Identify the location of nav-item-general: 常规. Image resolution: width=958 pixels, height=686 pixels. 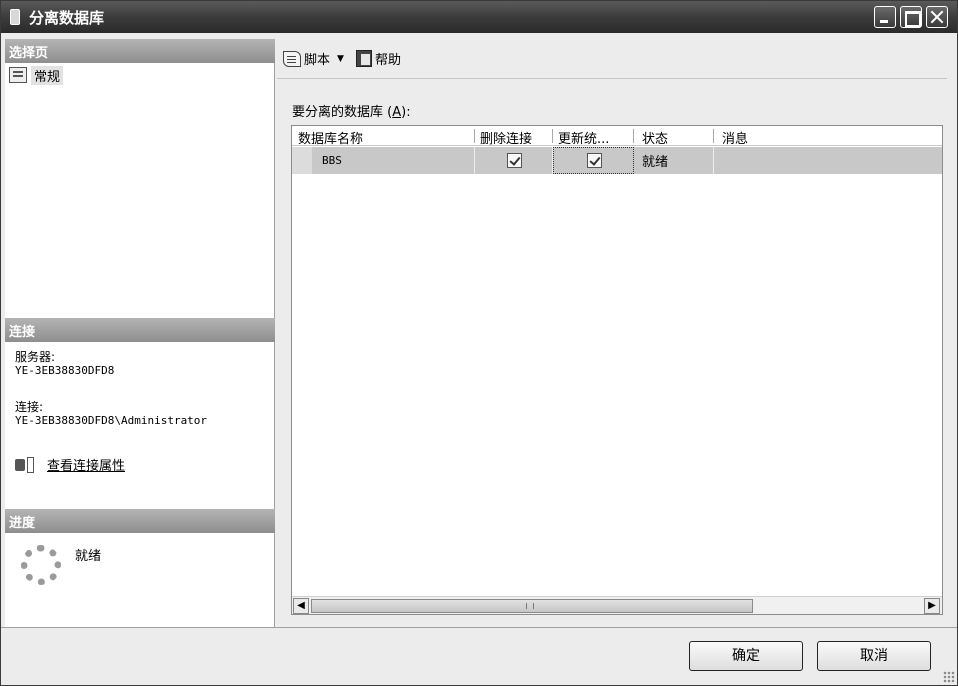
(36, 75).